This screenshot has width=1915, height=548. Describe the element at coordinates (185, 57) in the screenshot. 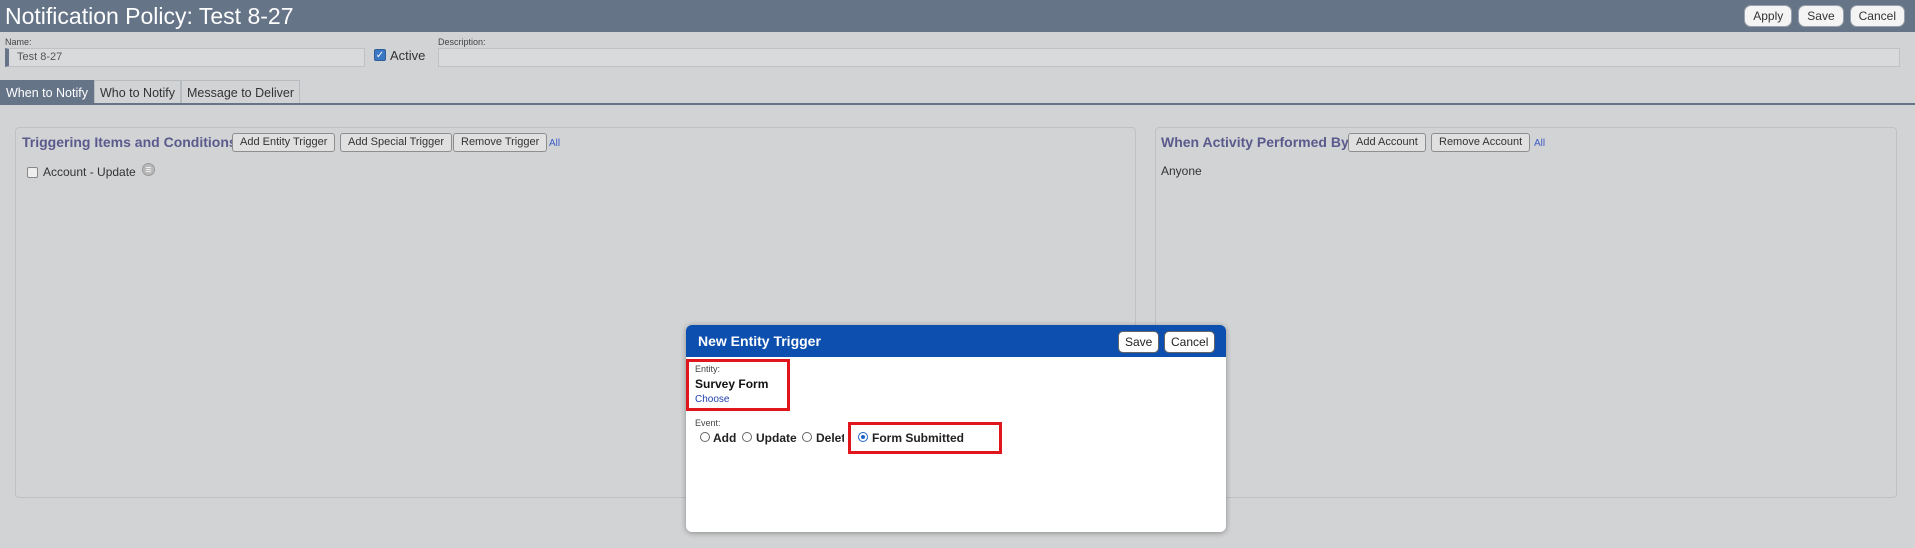

I see `name-field: Test 8-27` at that location.